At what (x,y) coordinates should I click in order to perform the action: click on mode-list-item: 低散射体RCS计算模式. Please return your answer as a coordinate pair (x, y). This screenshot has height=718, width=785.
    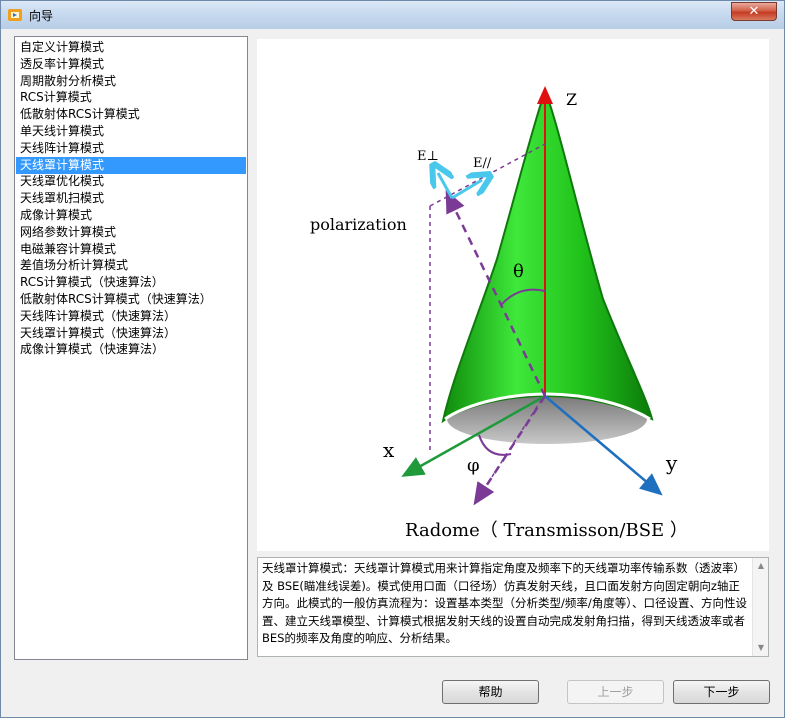
    Looking at the image, I should click on (131, 114).